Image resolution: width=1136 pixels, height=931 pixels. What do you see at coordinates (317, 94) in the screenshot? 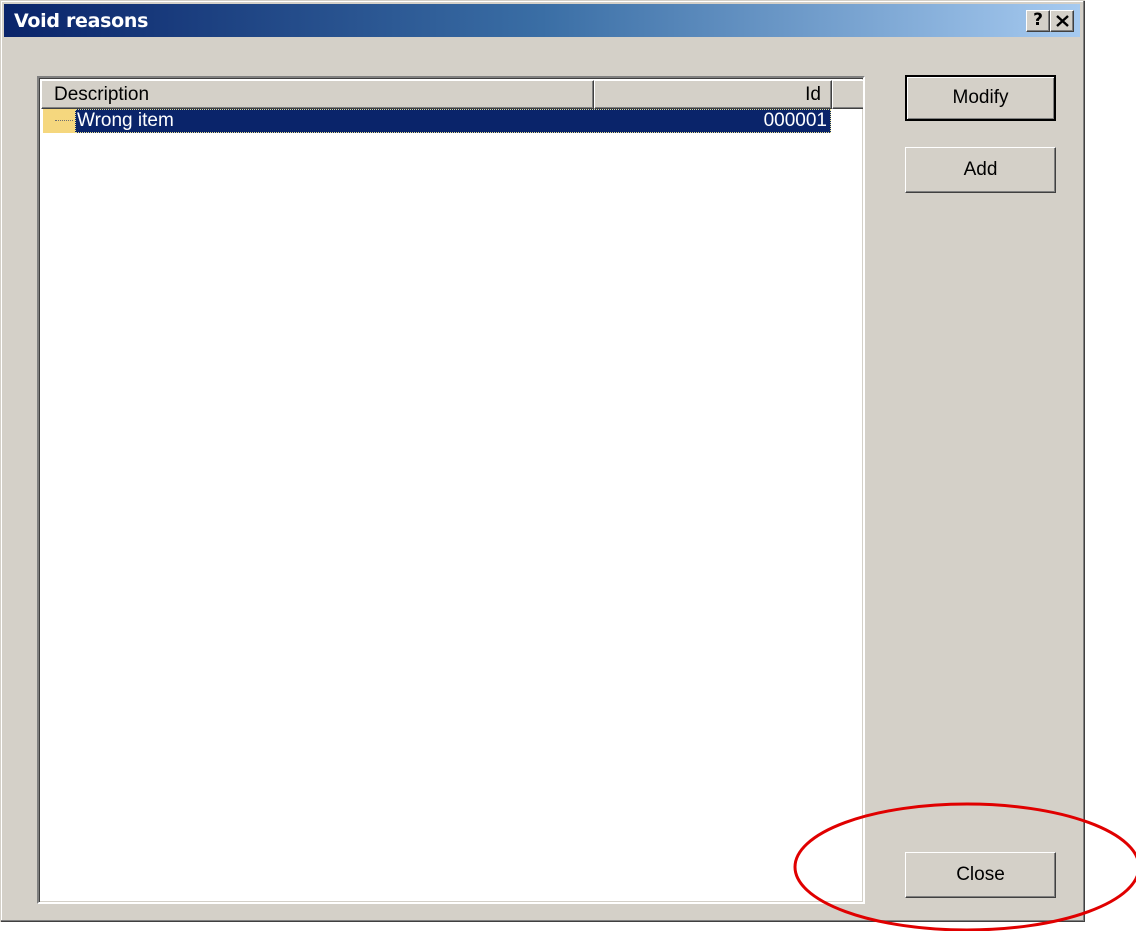
I see `column-header-description: Description` at bounding box center [317, 94].